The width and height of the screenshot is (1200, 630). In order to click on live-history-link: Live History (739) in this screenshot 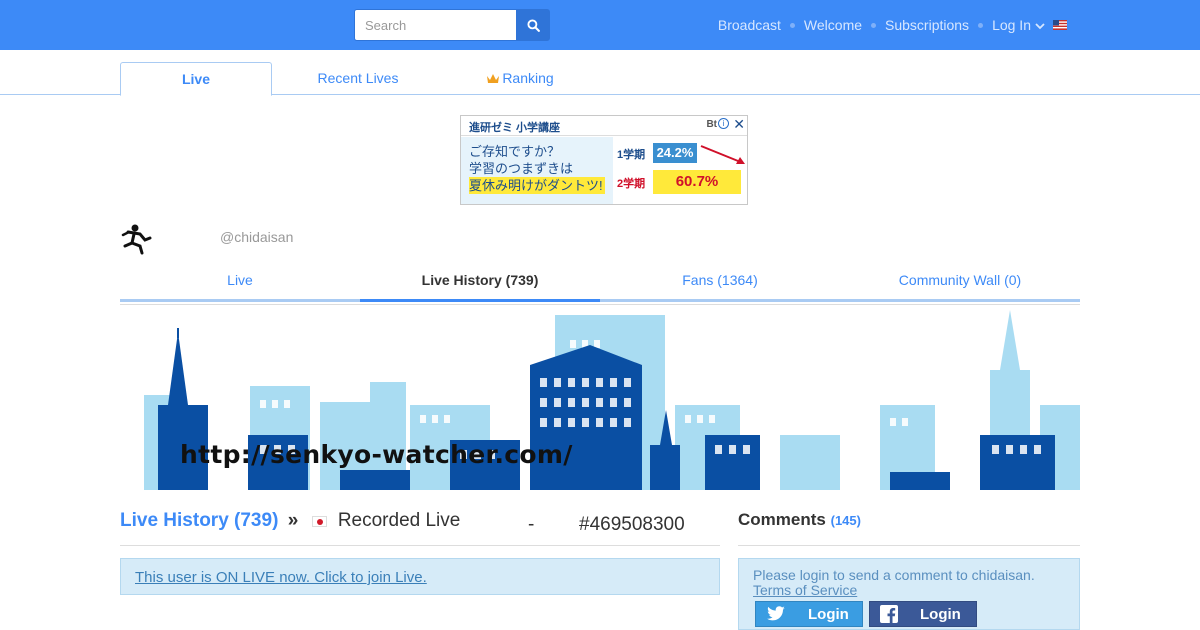, I will do `click(199, 520)`.